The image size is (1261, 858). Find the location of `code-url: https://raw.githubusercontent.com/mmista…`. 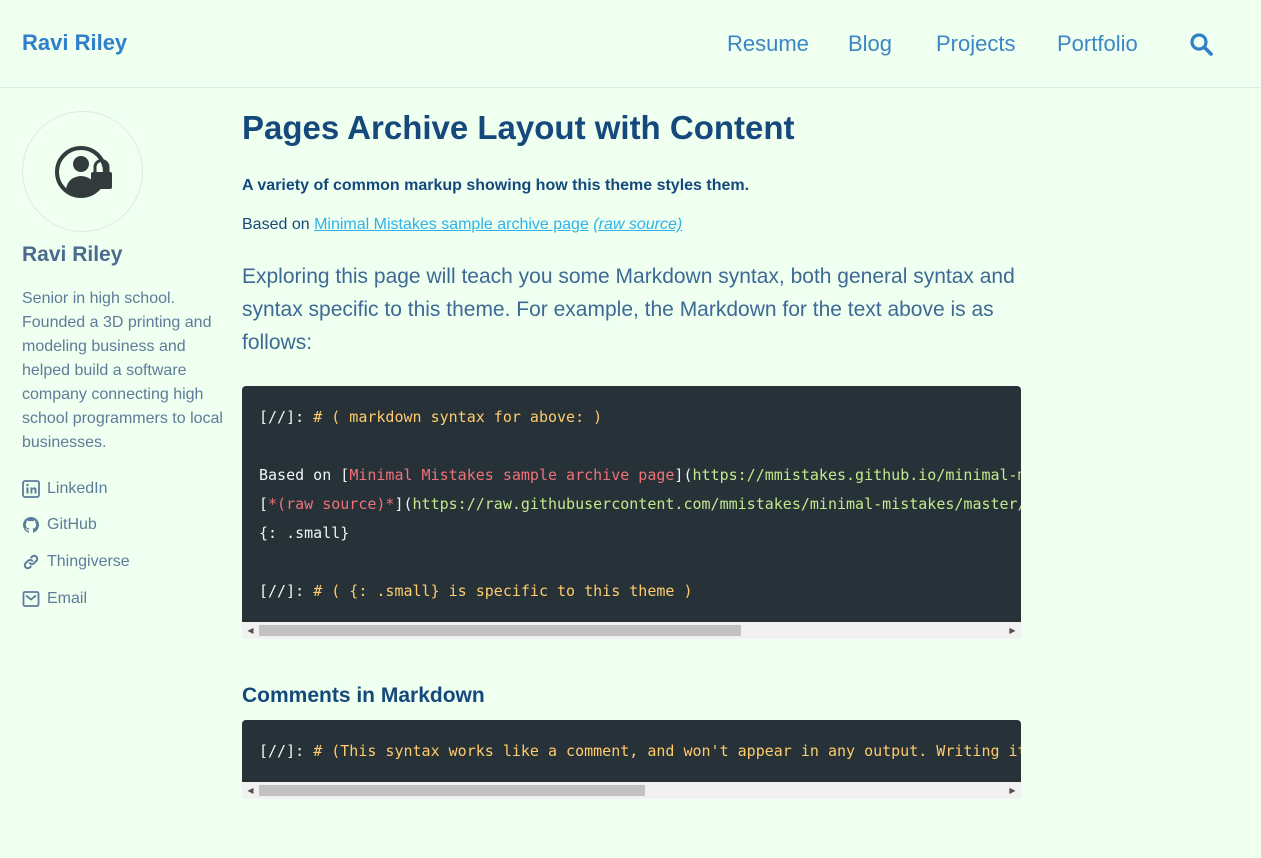

code-url: https://raw.githubusercontent.com/mmista… is located at coordinates (716, 504).